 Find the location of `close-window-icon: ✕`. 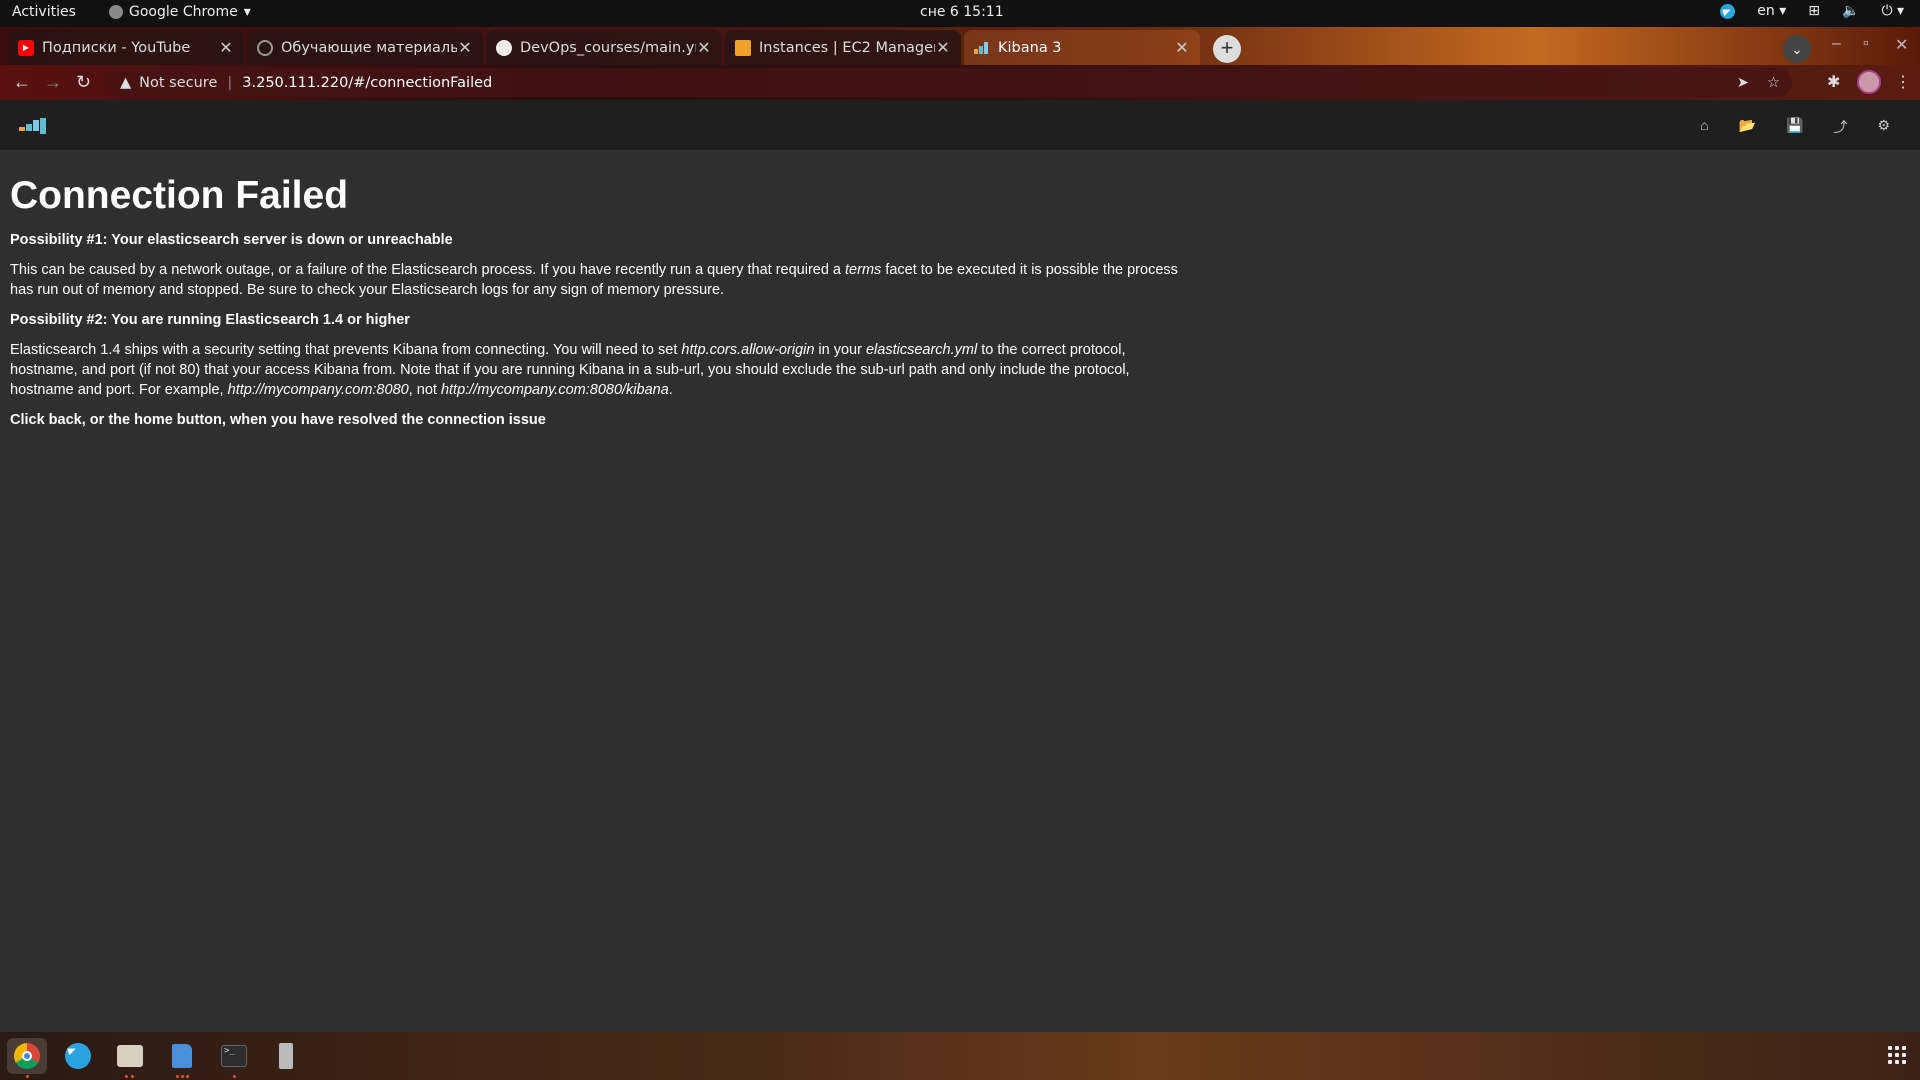

close-window-icon: ✕ is located at coordinates (1901, 45).